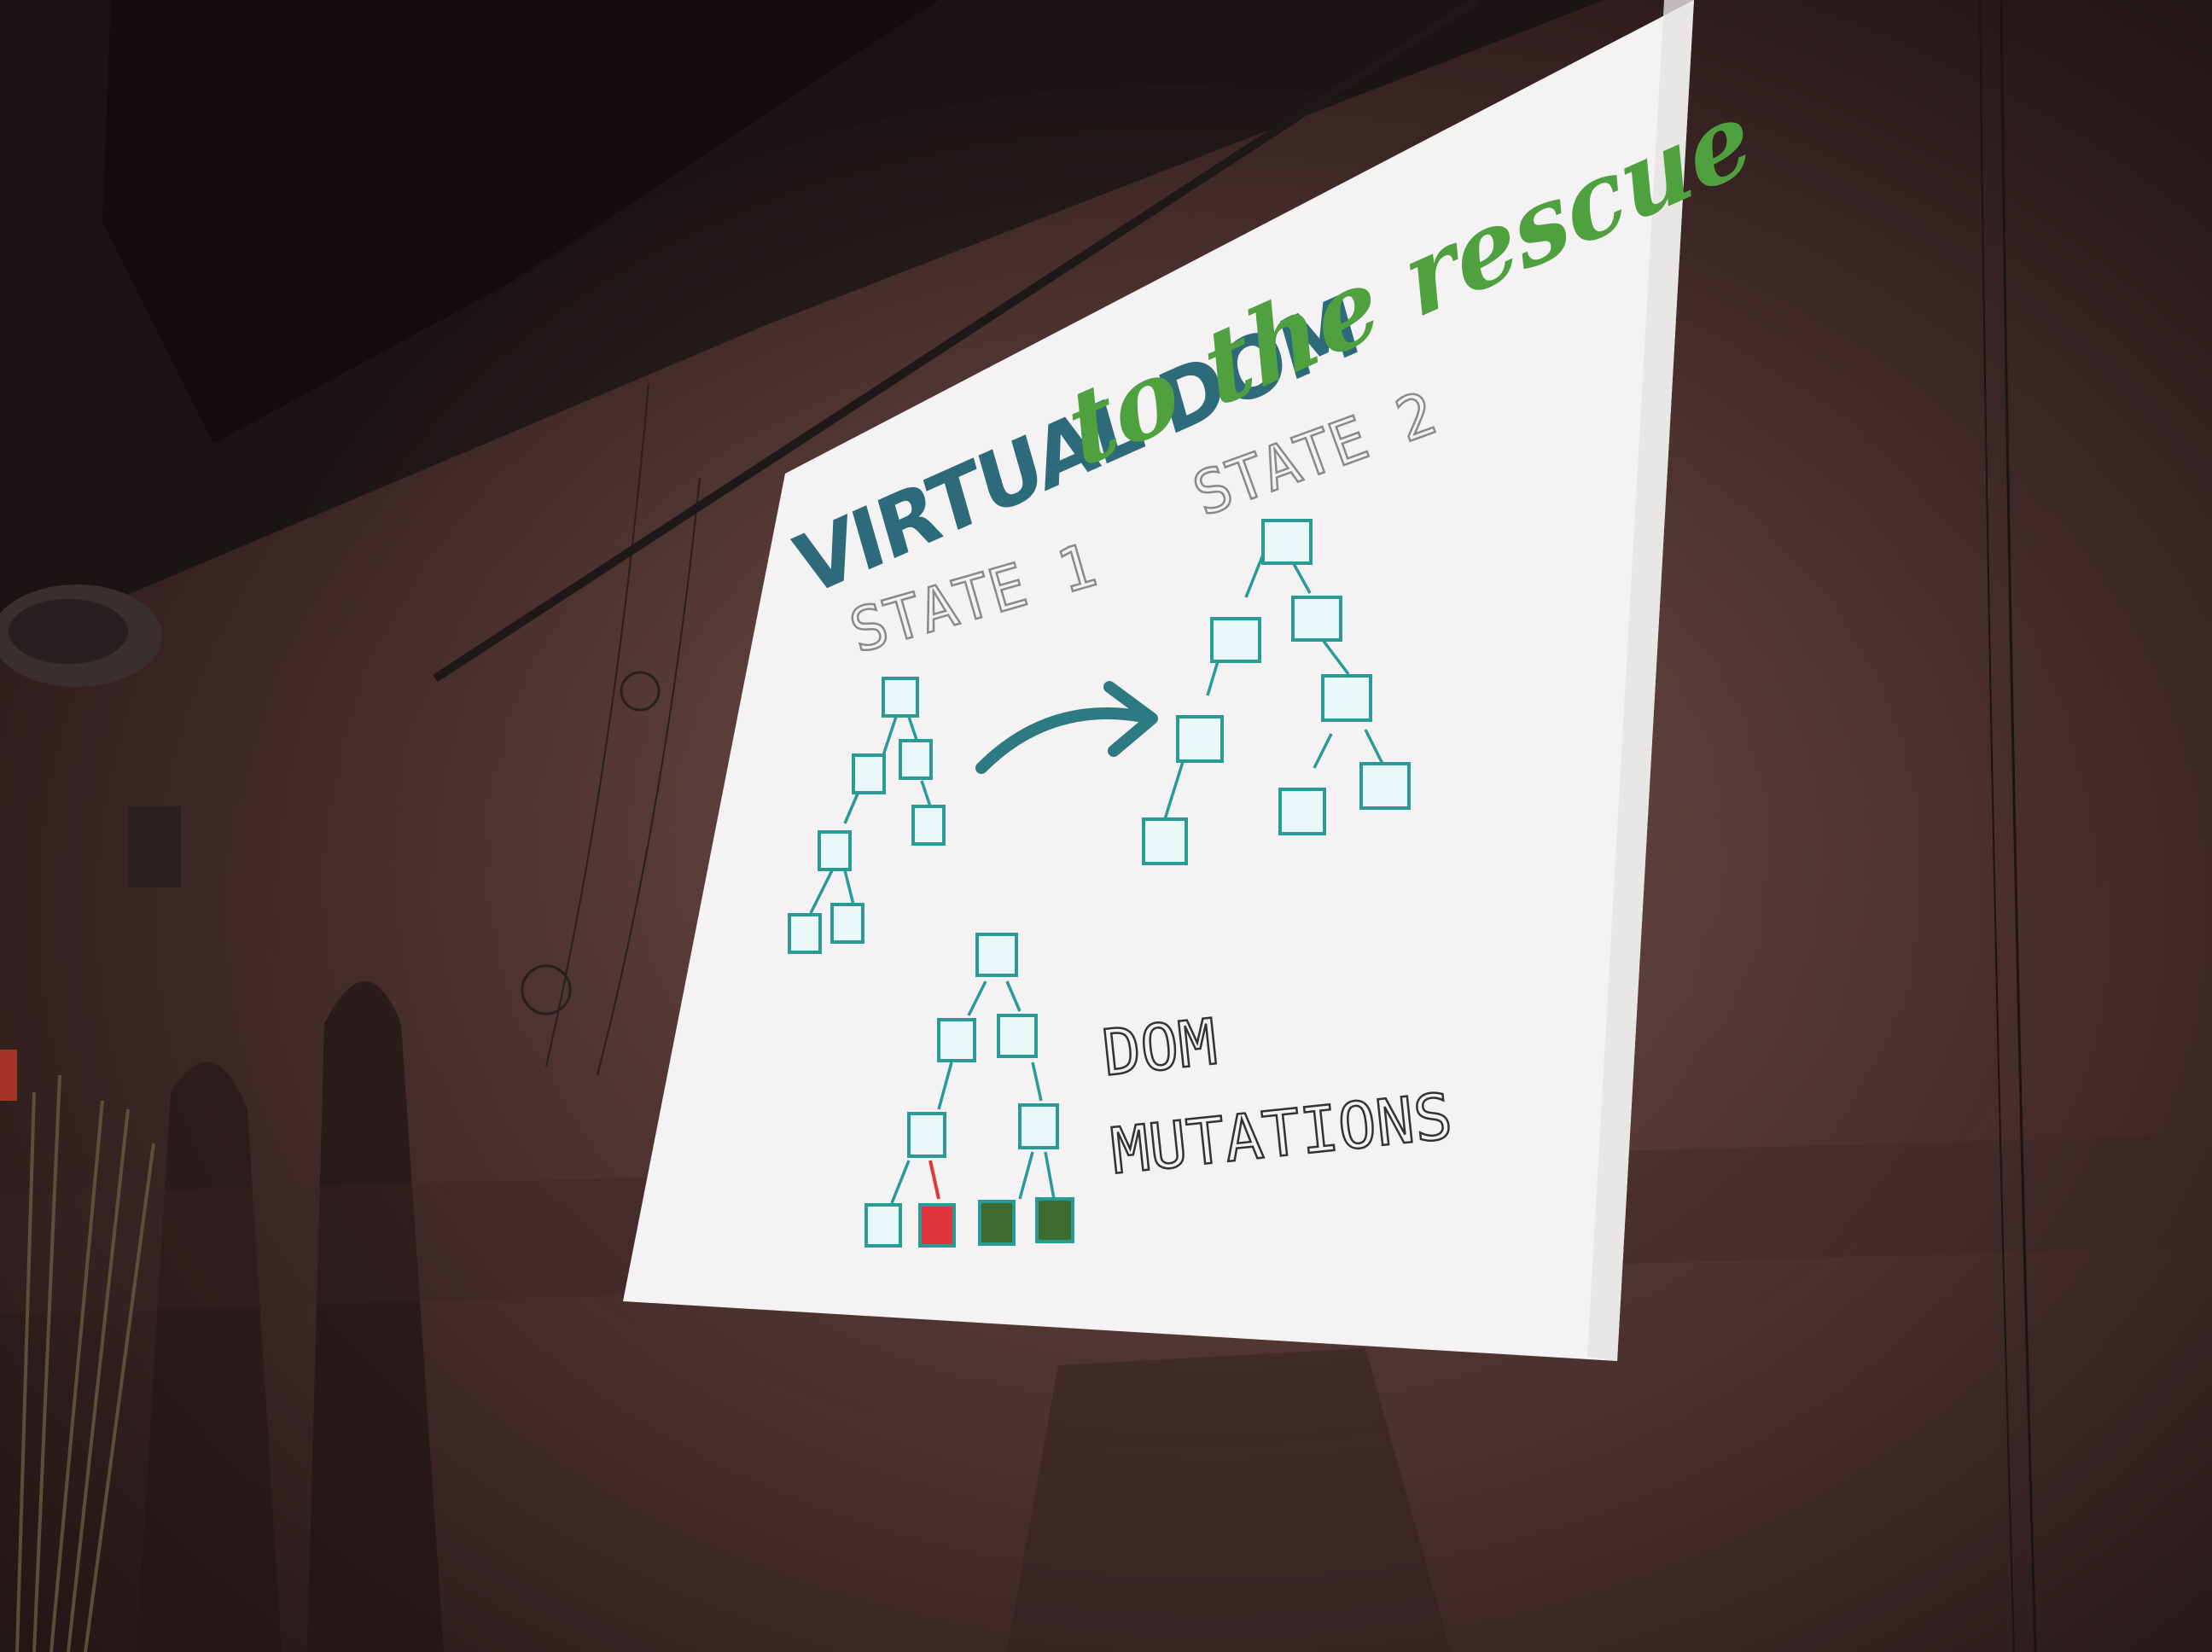  I want to click on removed-node, so click(937, 1225).